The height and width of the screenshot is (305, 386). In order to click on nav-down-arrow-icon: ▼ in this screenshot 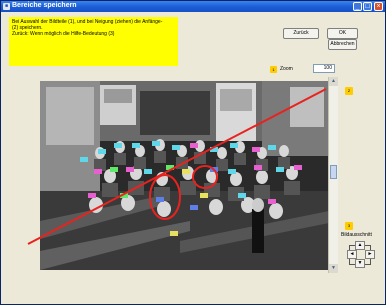, I will do `click(360, 263)`.